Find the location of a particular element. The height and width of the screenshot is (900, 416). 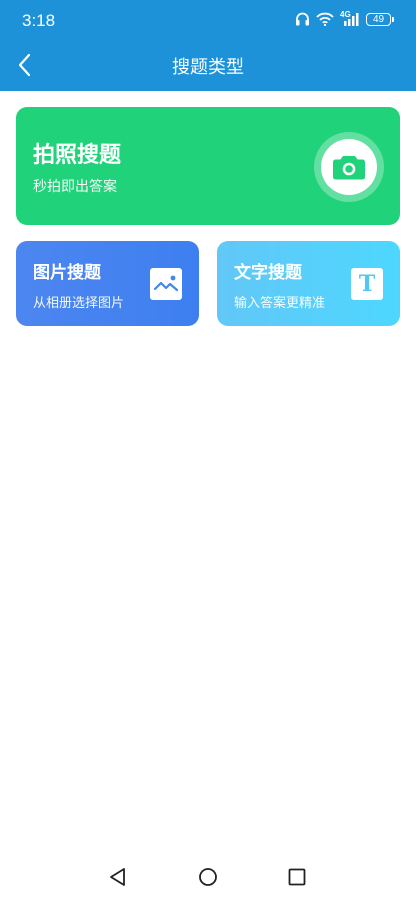

system-nav-bar is located at coordinates (208, 877).